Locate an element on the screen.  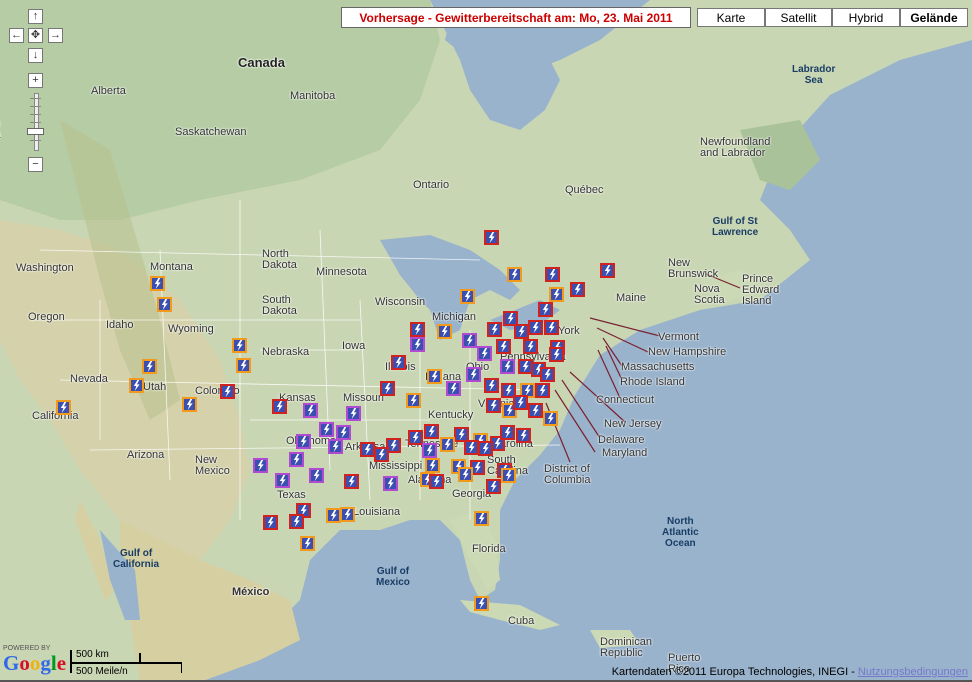
maptype-satellit-button: Satellit is located at coordinates (798, 17).